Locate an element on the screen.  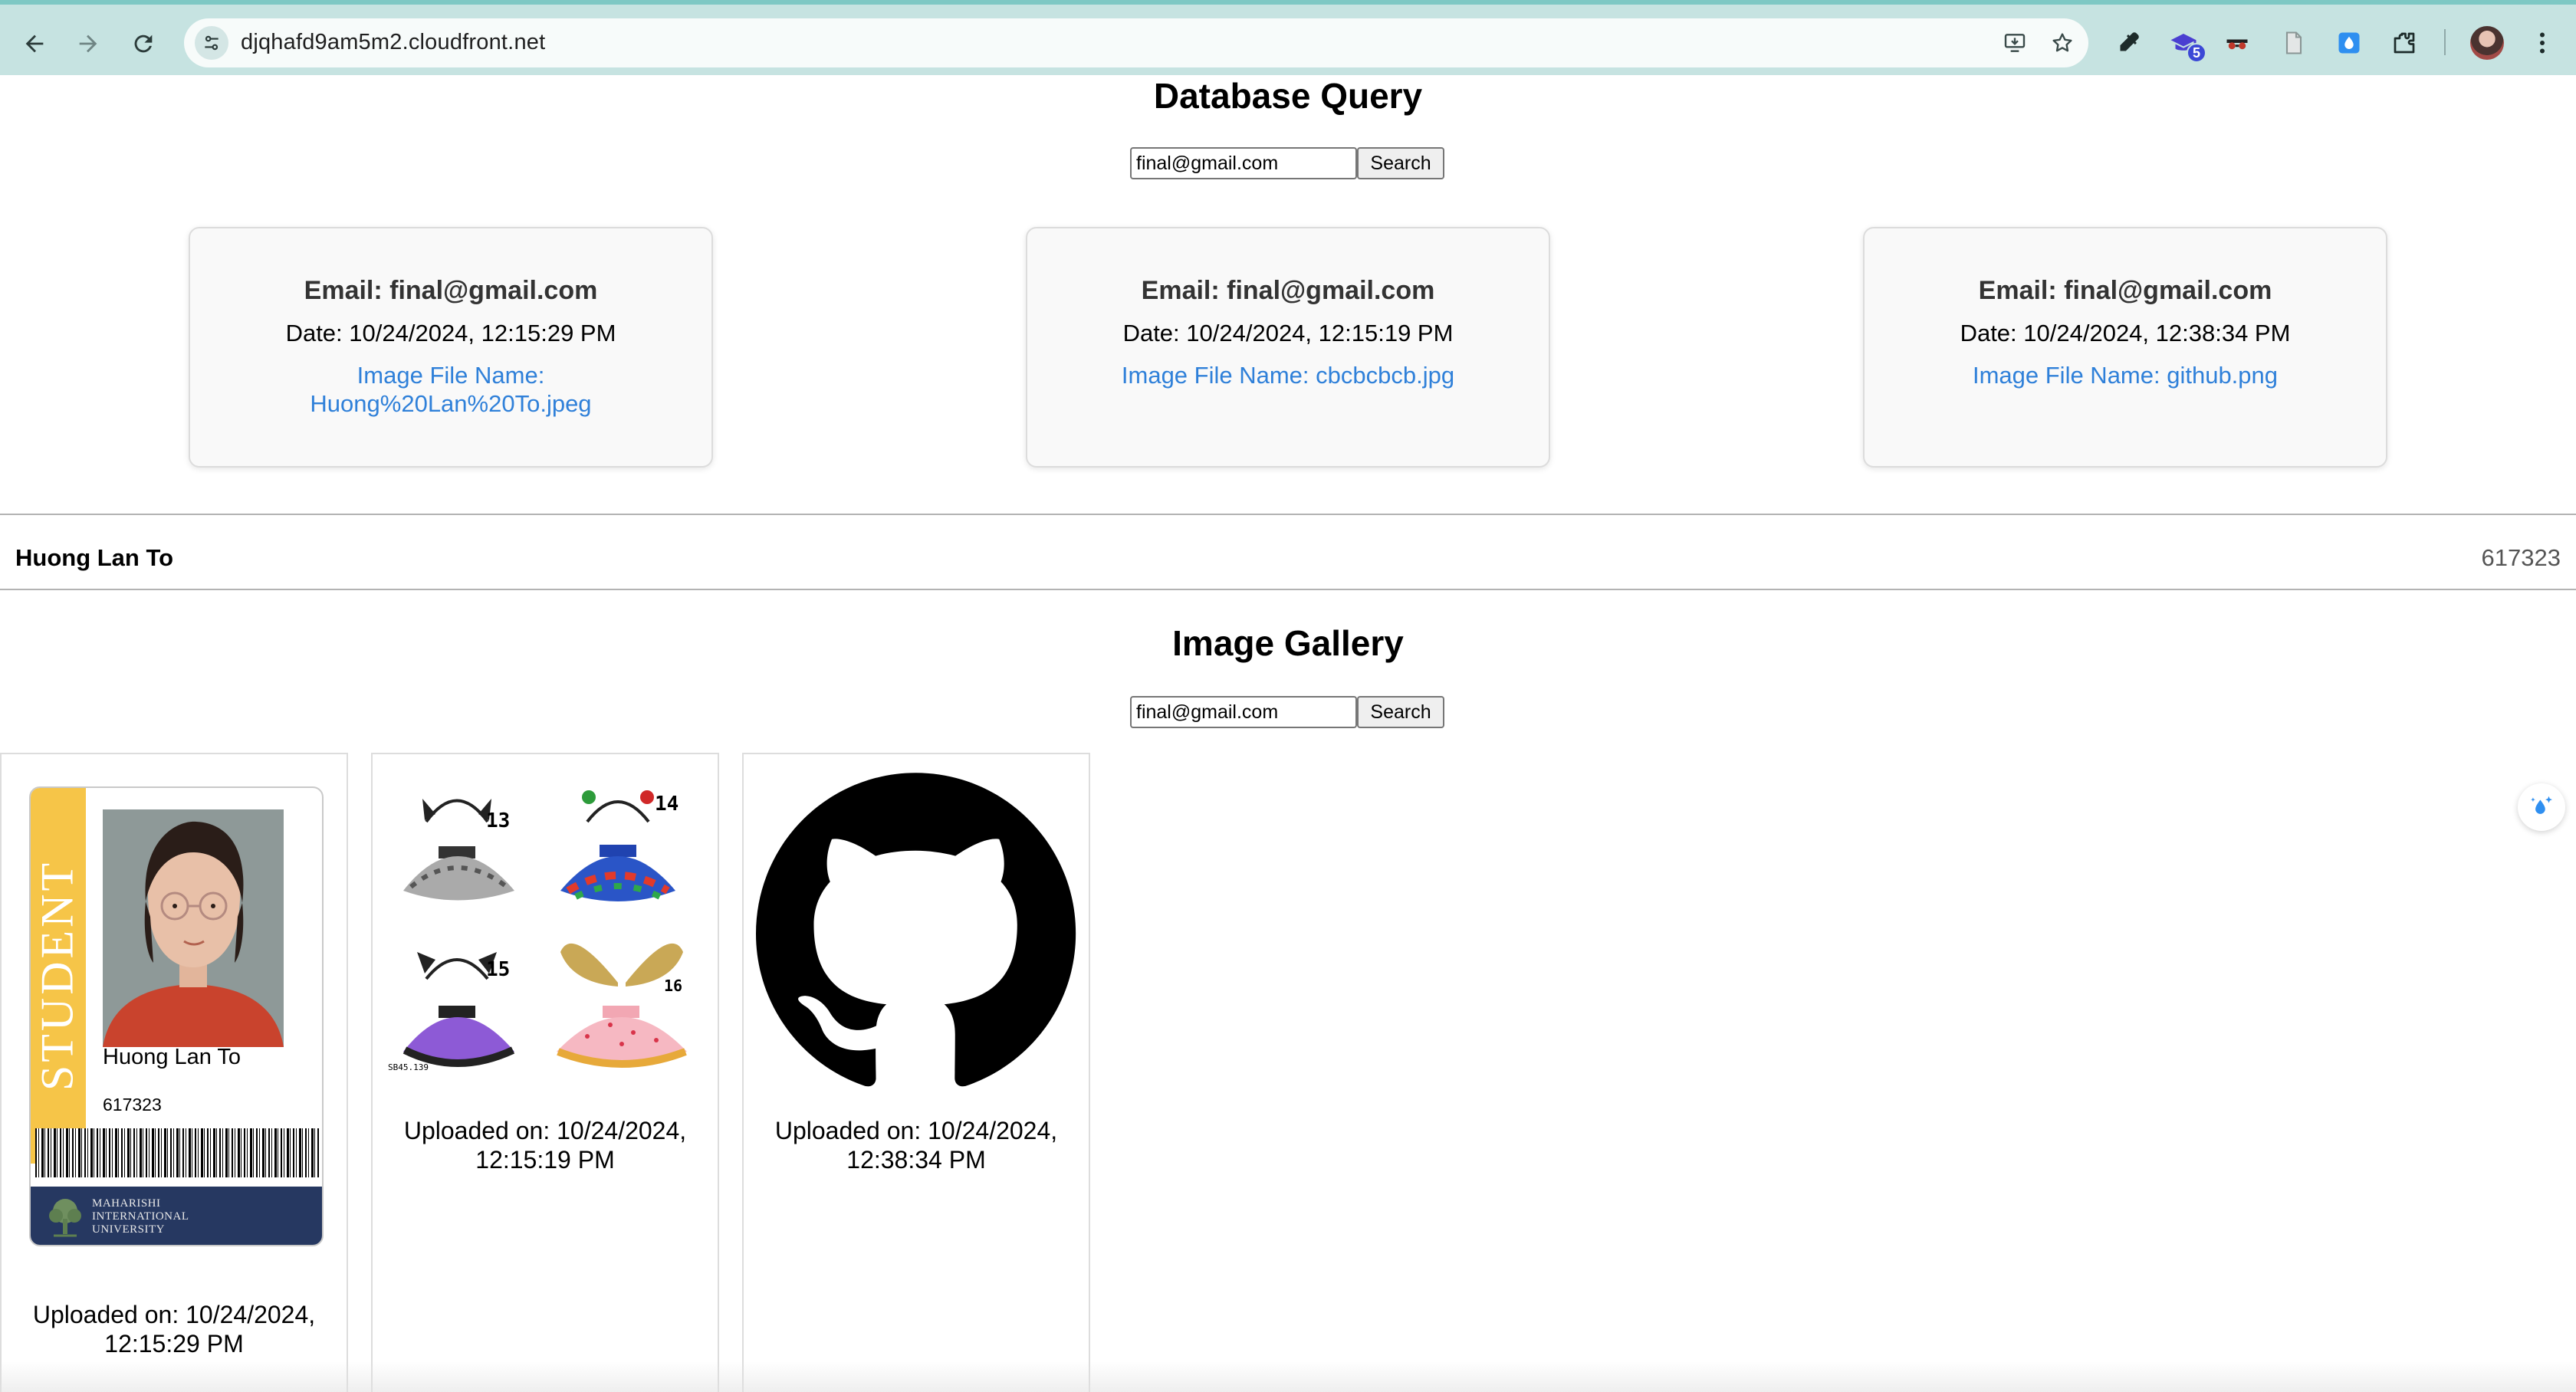
sparkle-drop-icon is located at coordinates (2541, 805).